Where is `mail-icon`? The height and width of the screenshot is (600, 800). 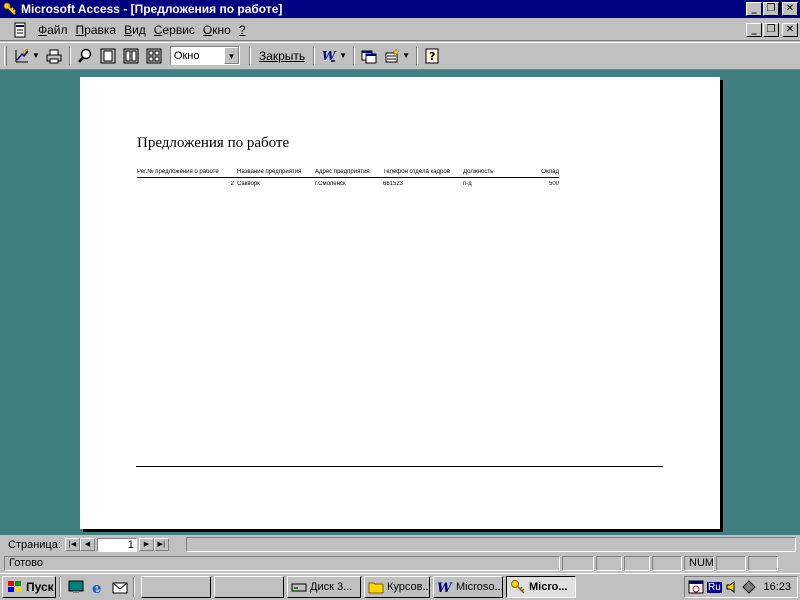
mail-icon is located at coordinates (120, 588).